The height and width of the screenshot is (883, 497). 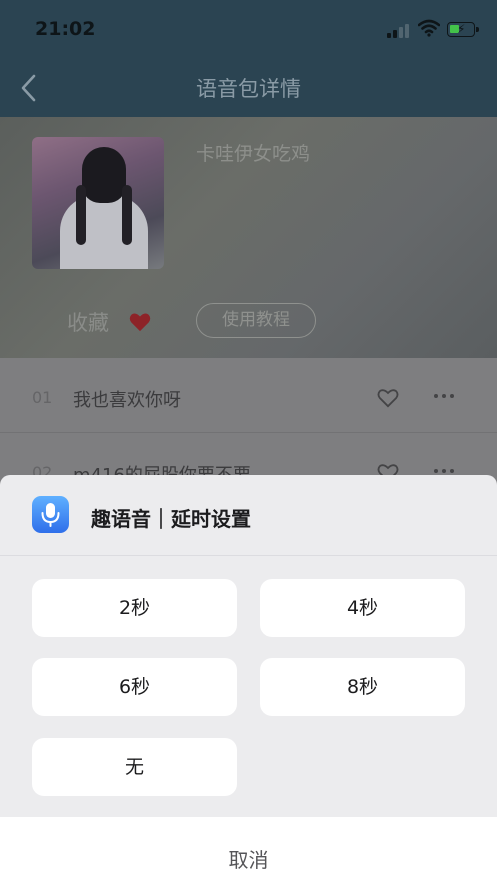 I want to click on status-time: 21:02, so click(x=65, y=29).